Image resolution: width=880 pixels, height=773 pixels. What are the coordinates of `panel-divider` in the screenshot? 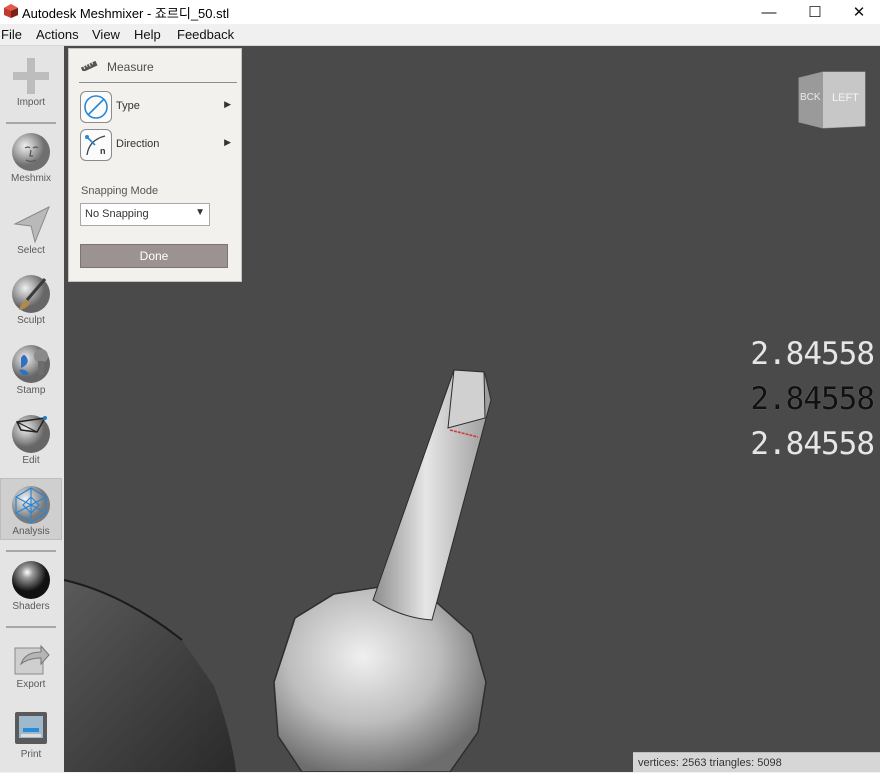 It's located at (158, 82).